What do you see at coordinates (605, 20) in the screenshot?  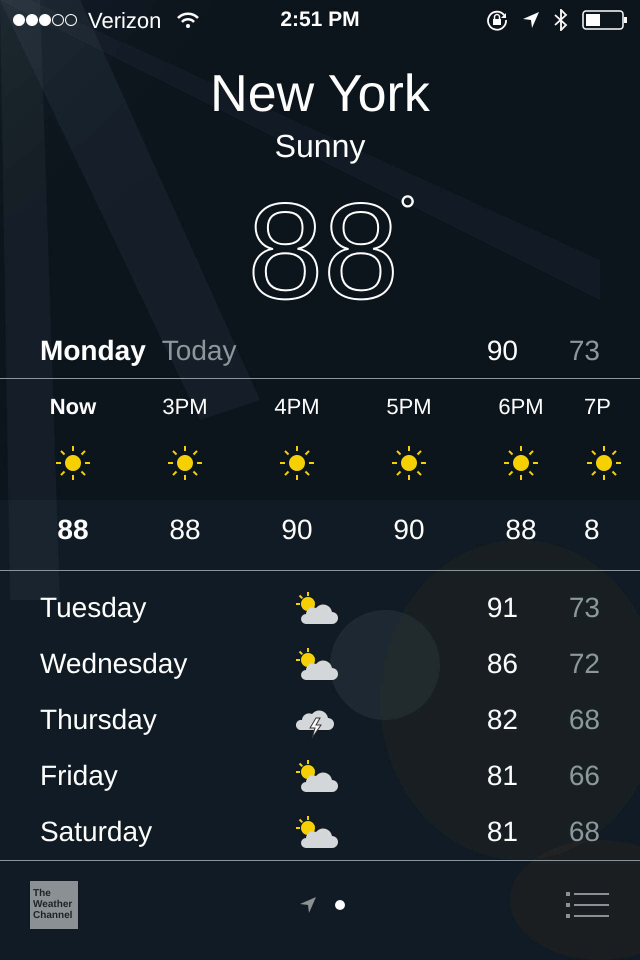 I see `battery-icon` at bounding box center [605, 20].